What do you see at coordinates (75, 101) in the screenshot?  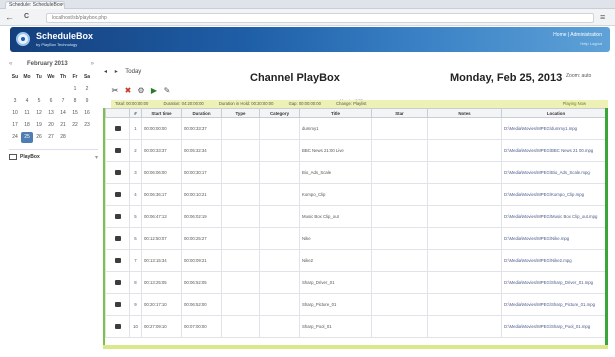 I see `calendar-day: 8` at bounding box center [75, 101].